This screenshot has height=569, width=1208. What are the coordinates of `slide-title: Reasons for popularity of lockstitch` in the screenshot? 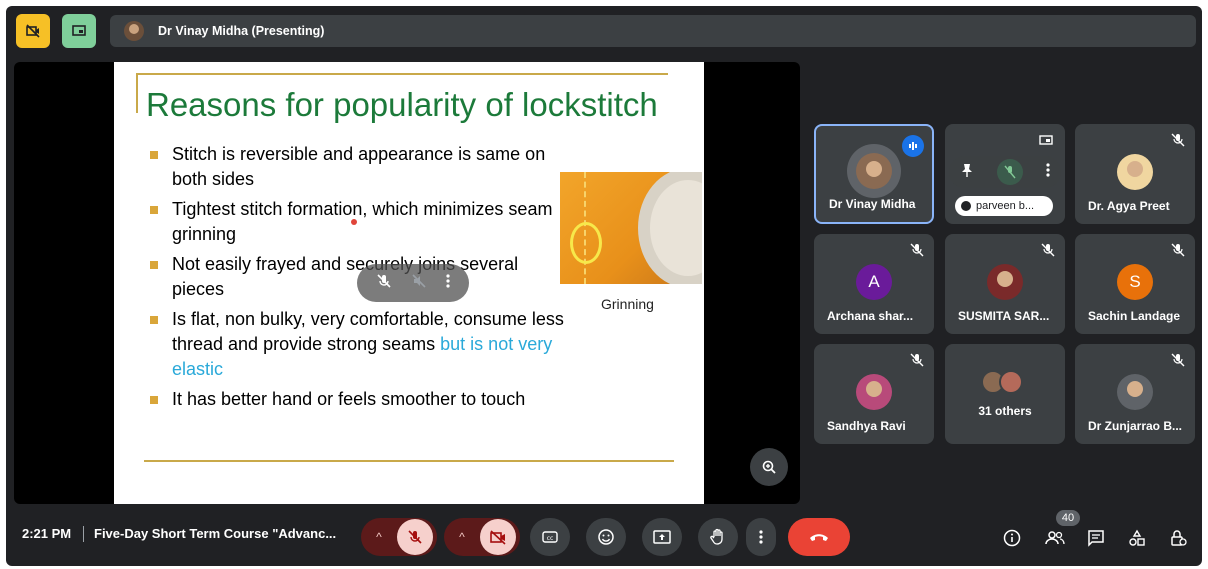 It's located at (402, 104).